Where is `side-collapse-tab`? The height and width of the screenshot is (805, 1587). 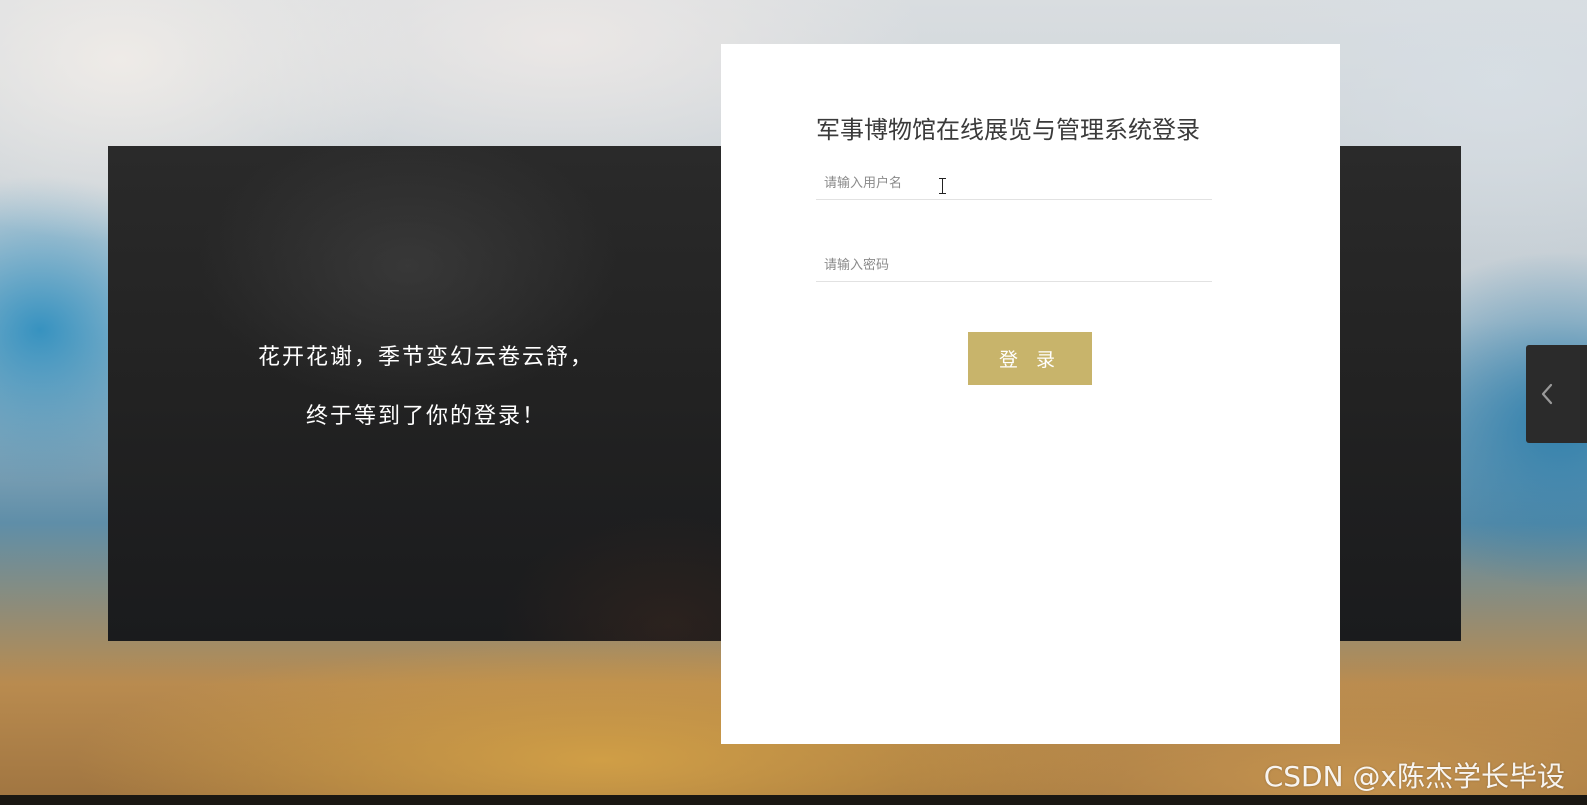
side-collapse-tab is located at coordinates (1556, 394).